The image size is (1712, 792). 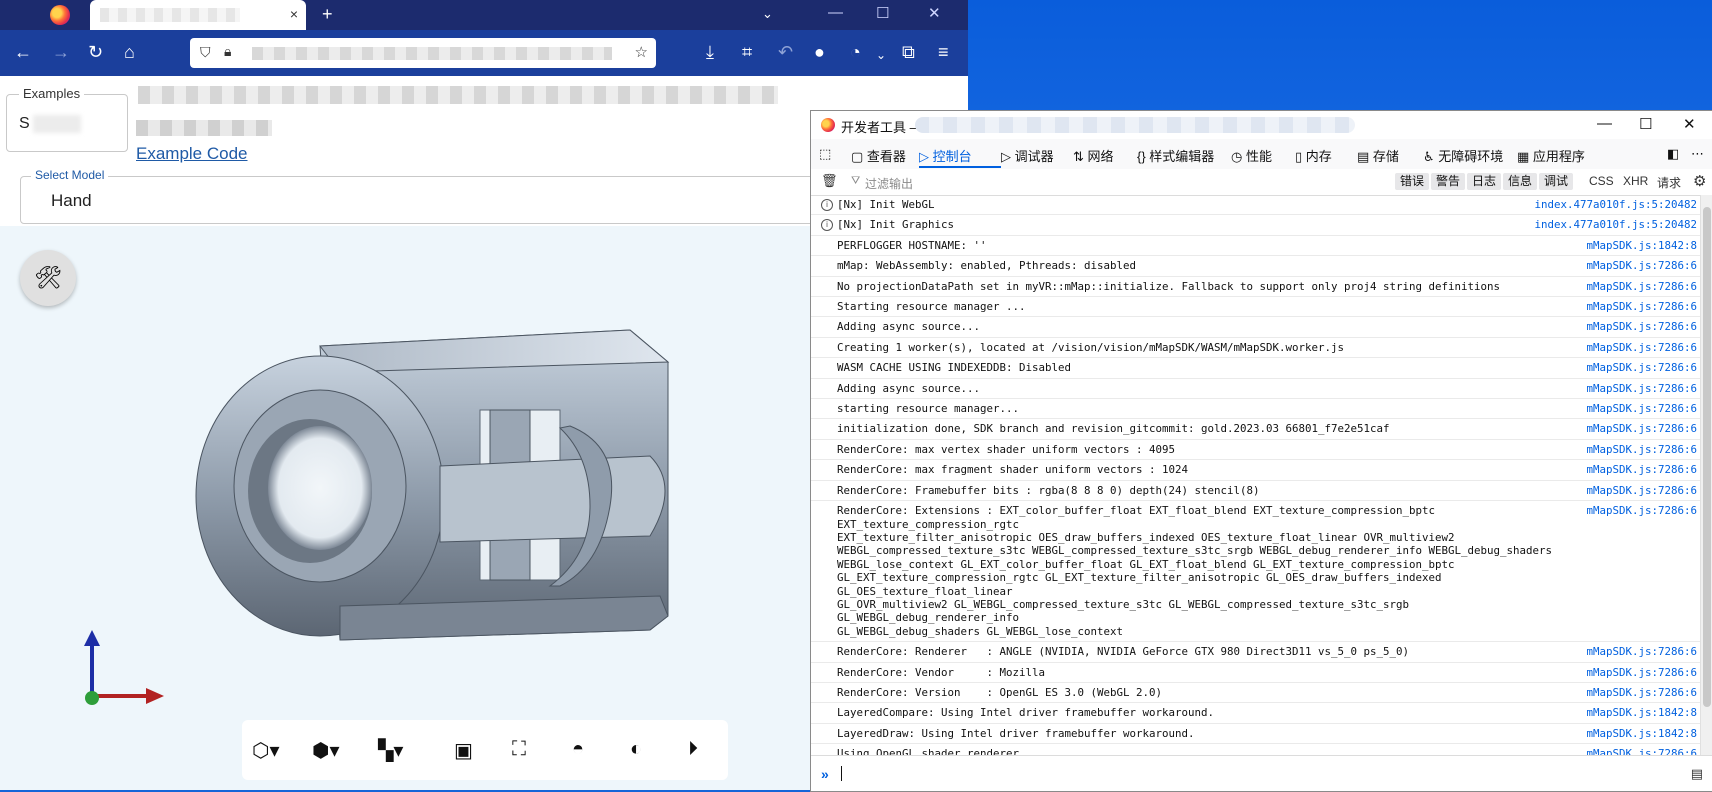 What do you see at coordinates (825, 774) in the screenshot?
I see `console-prompt-icon: »` at bounding box center [825, 774].